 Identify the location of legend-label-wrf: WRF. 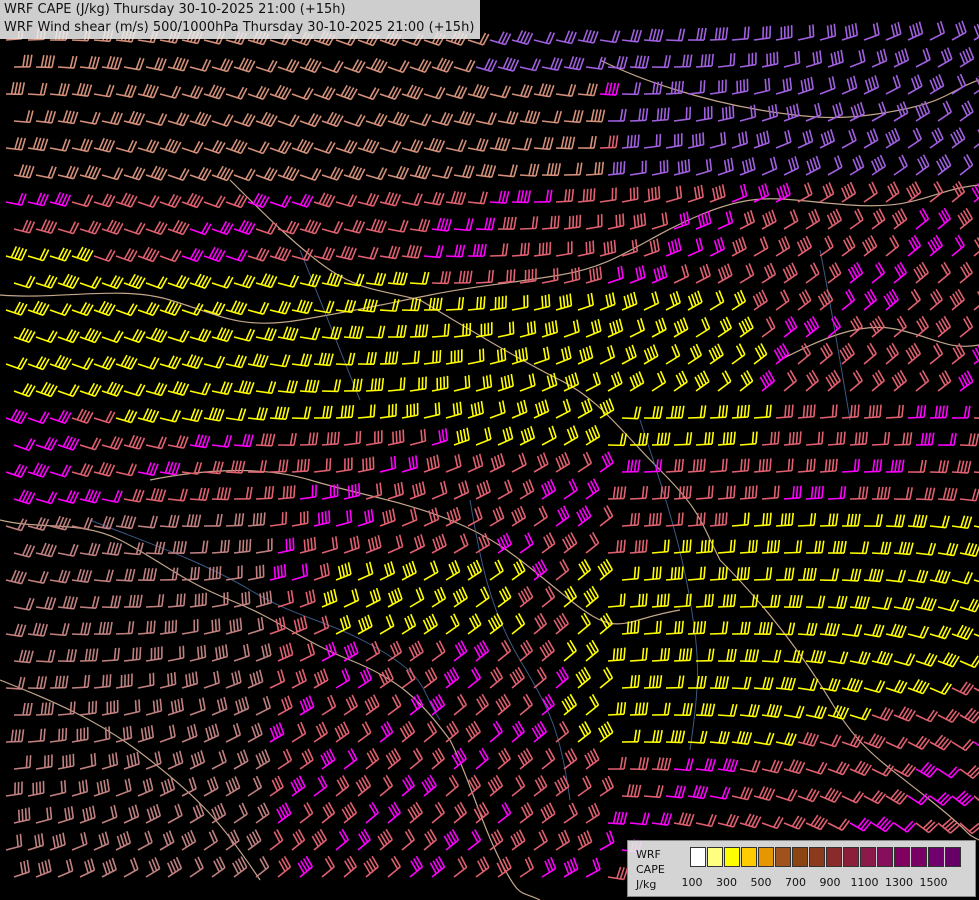
(648, 854).